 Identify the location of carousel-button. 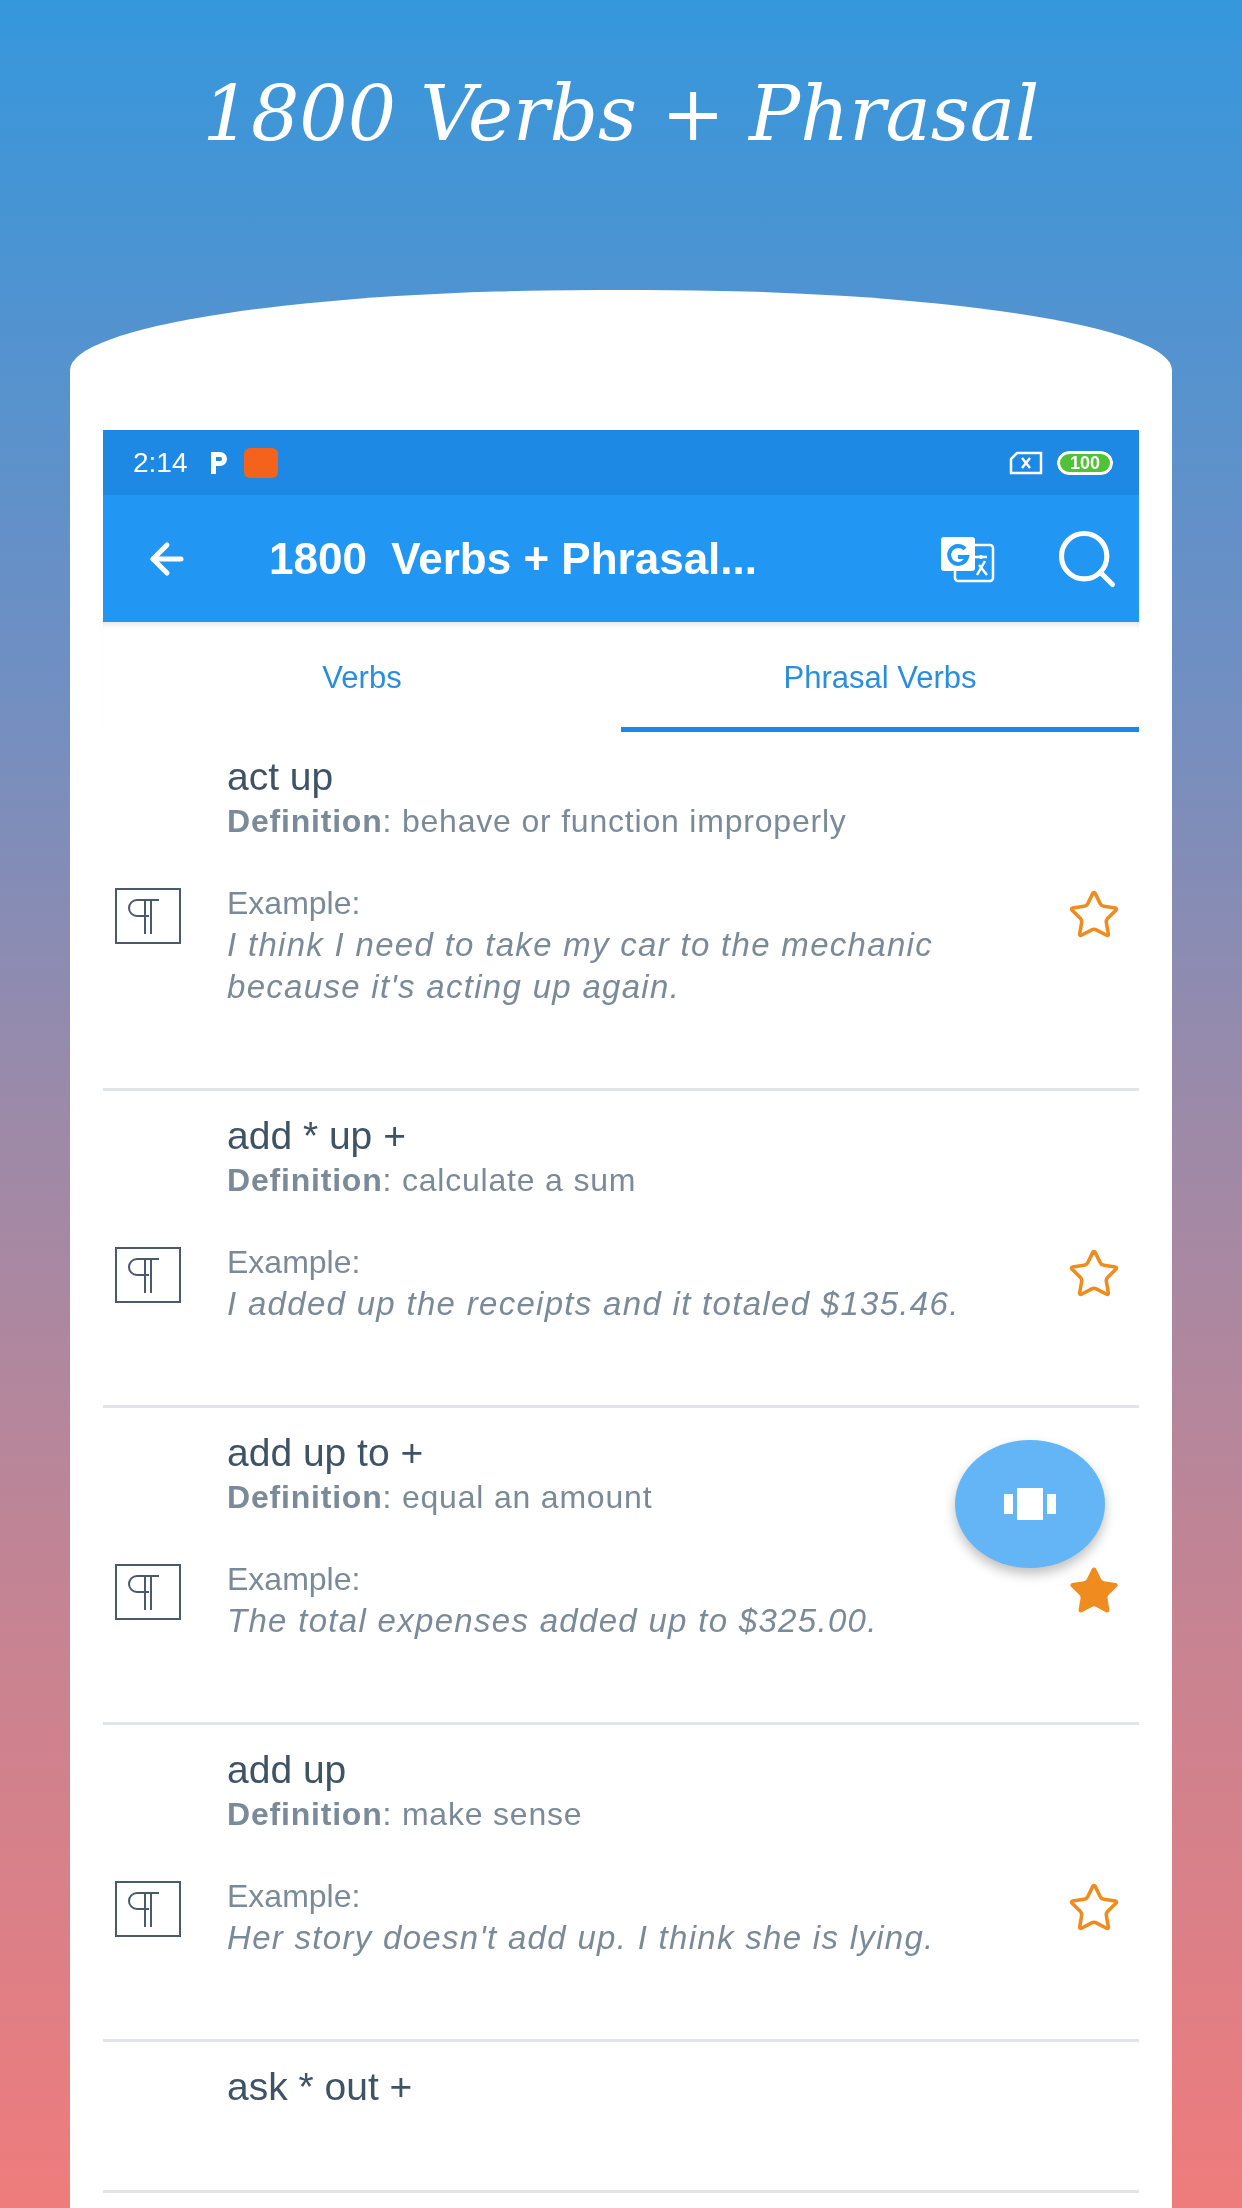
(1030, 1504).